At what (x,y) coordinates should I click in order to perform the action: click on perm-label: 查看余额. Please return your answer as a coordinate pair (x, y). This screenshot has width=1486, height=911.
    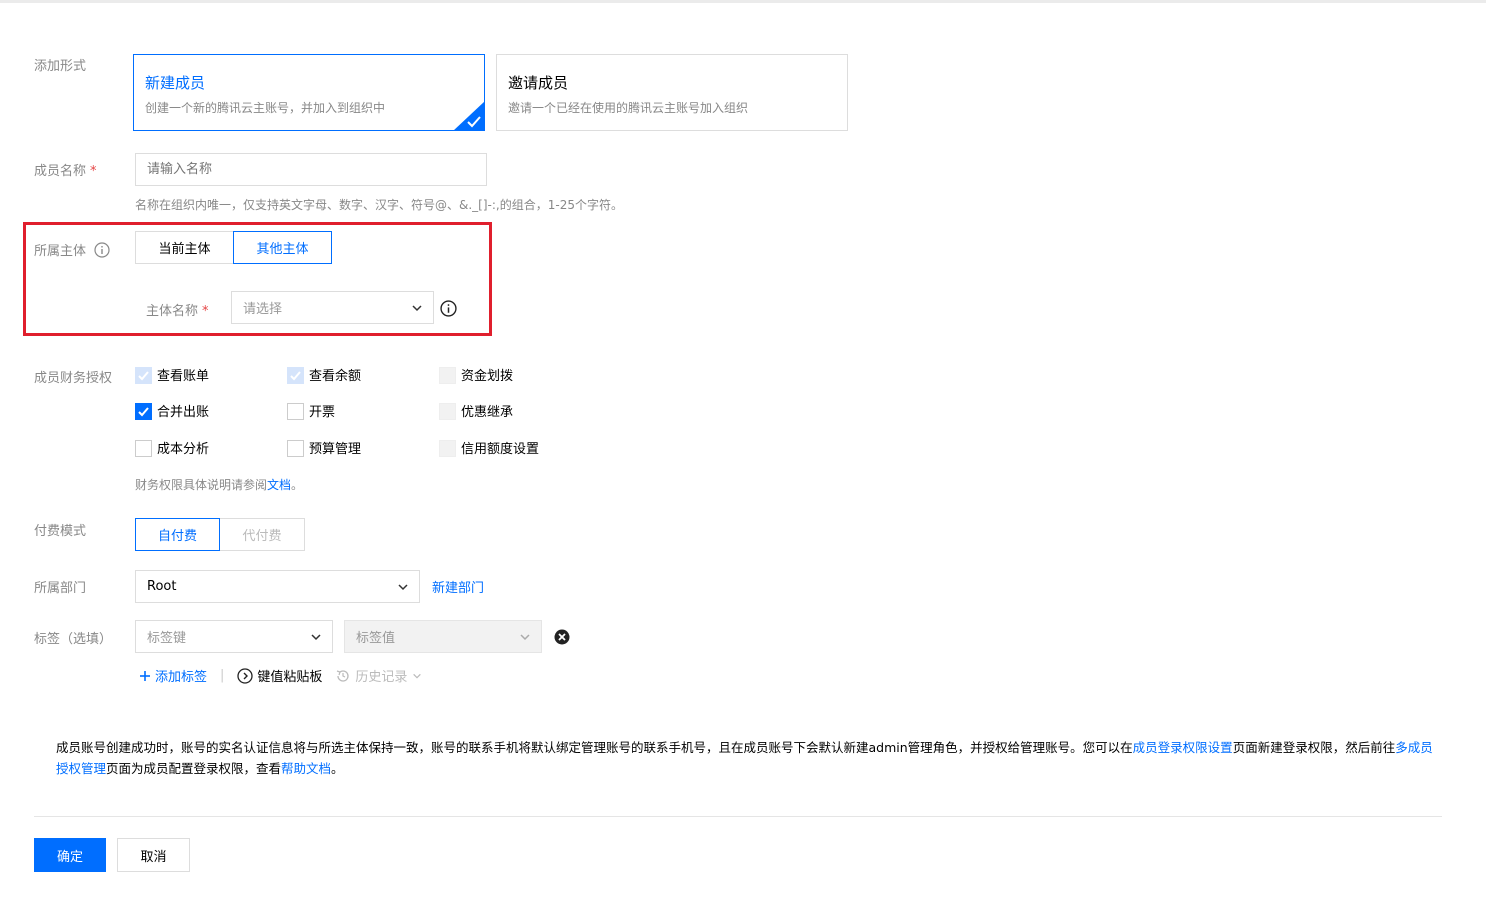
    Looking at the image, I should click on (335, 376).